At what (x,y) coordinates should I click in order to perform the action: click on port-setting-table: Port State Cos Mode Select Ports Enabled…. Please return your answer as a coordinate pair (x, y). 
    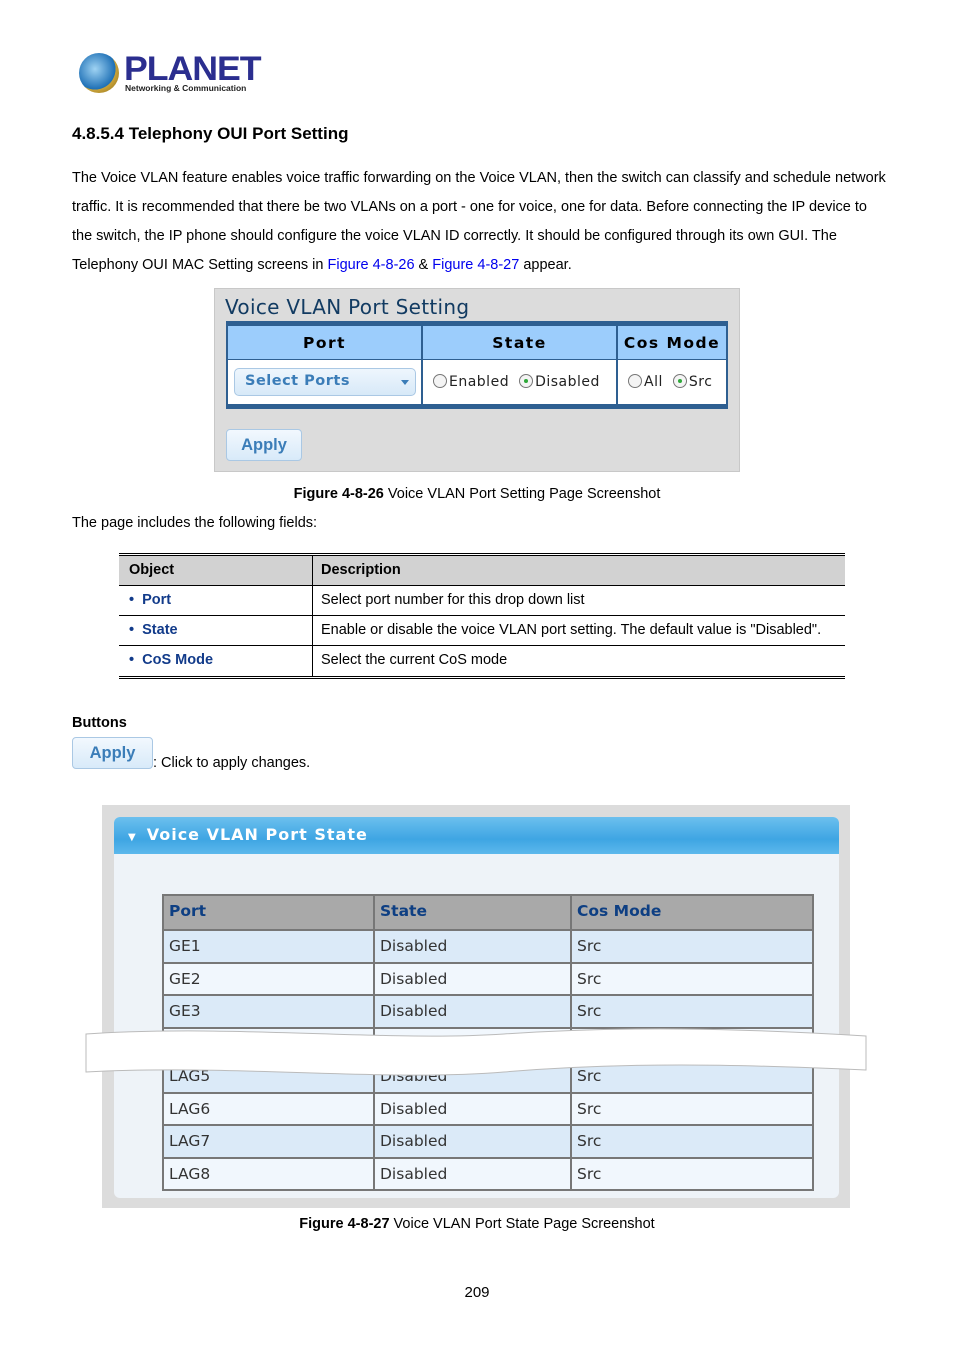
    Looking at the image, I should click on (477, 365).